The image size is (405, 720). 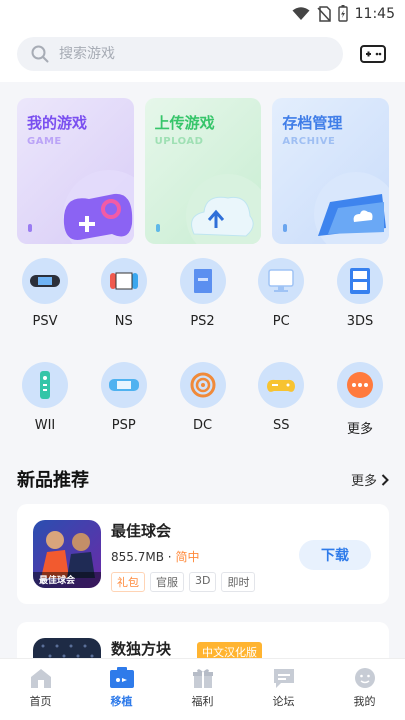 I want to click on platform-dc: DC, so click(x=203, y=414).